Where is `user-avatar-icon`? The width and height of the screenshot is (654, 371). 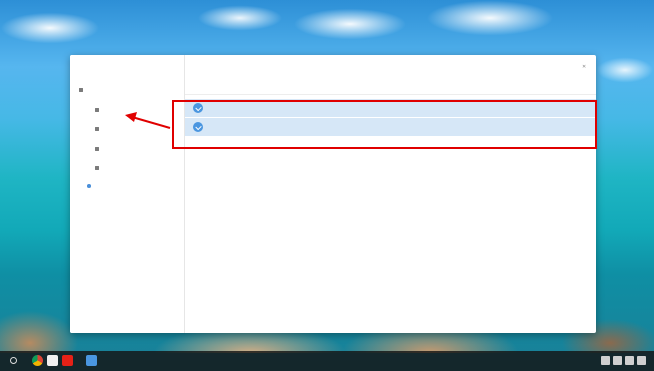
user-avatar-icon is located at coordinates (641, 360).